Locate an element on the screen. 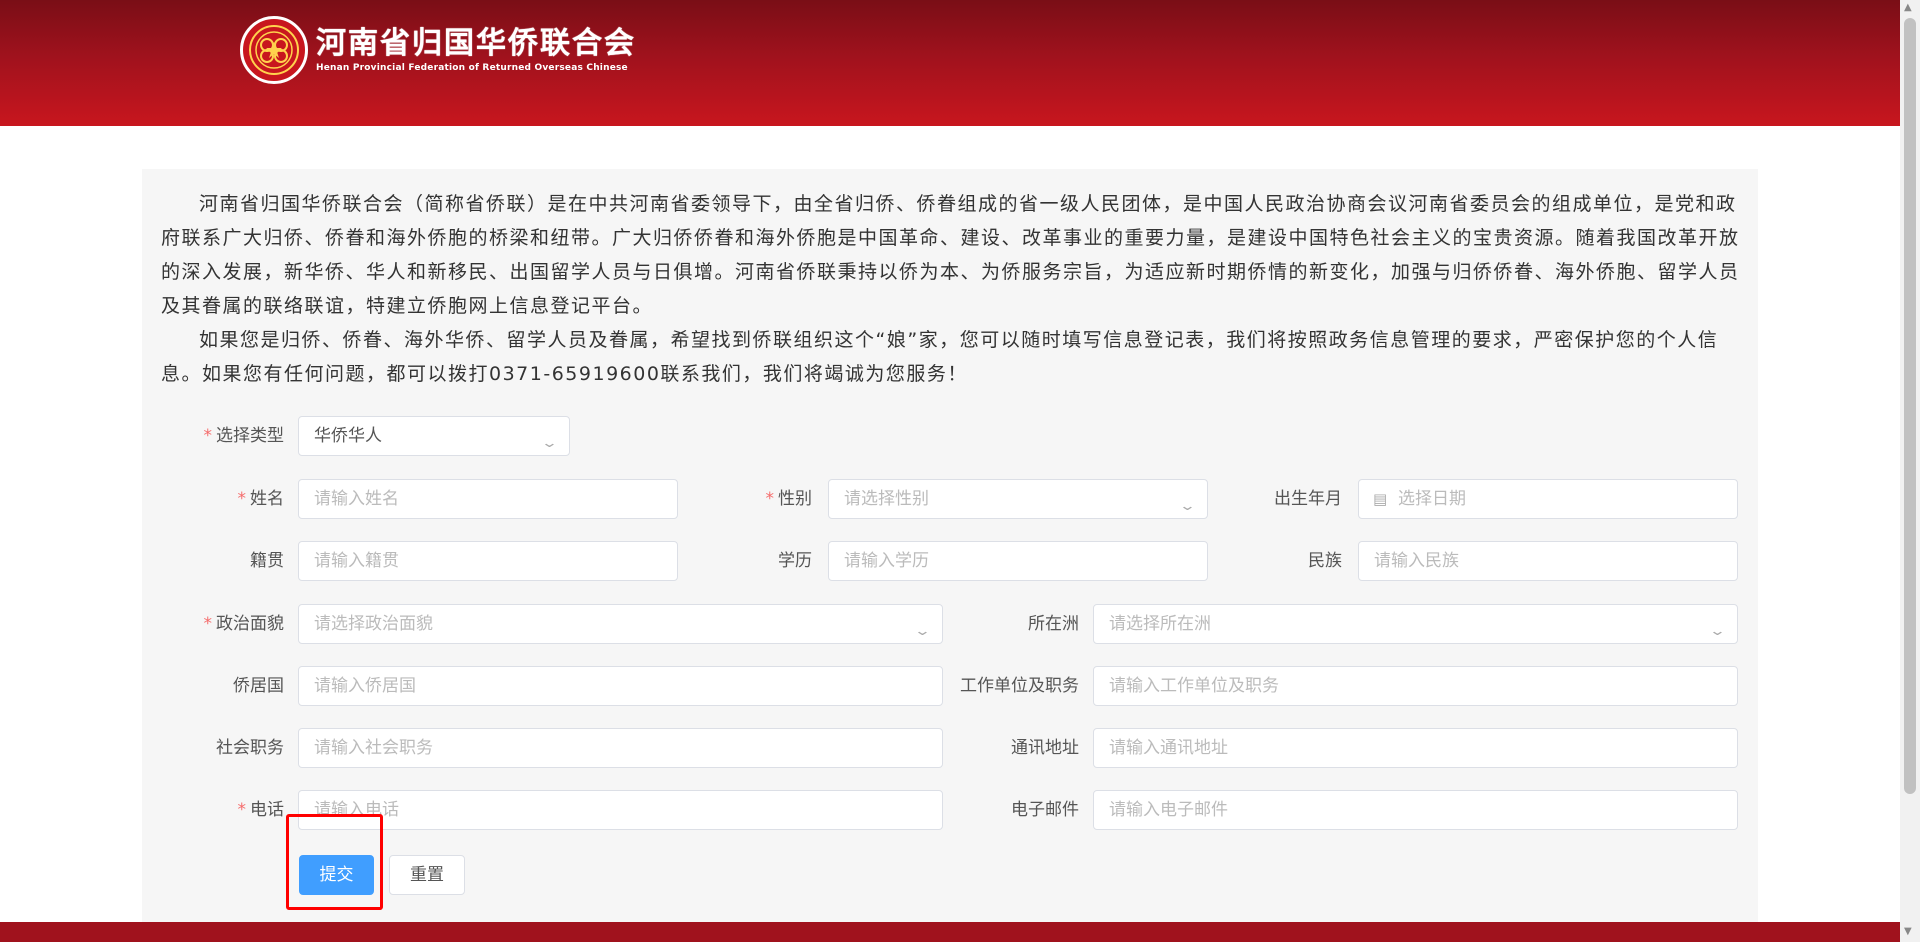  calendar-icon: ▤ is located at coordinates (1380, 499).